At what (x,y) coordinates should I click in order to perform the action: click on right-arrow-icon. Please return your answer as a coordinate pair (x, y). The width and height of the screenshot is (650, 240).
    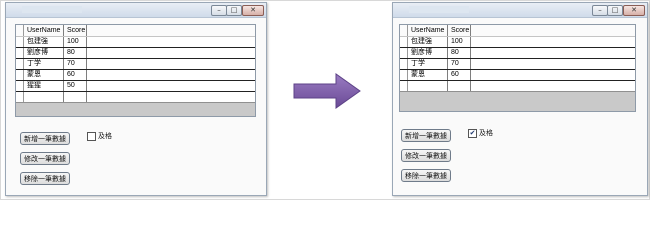
    Looking at the image, I should click on (327, 91).